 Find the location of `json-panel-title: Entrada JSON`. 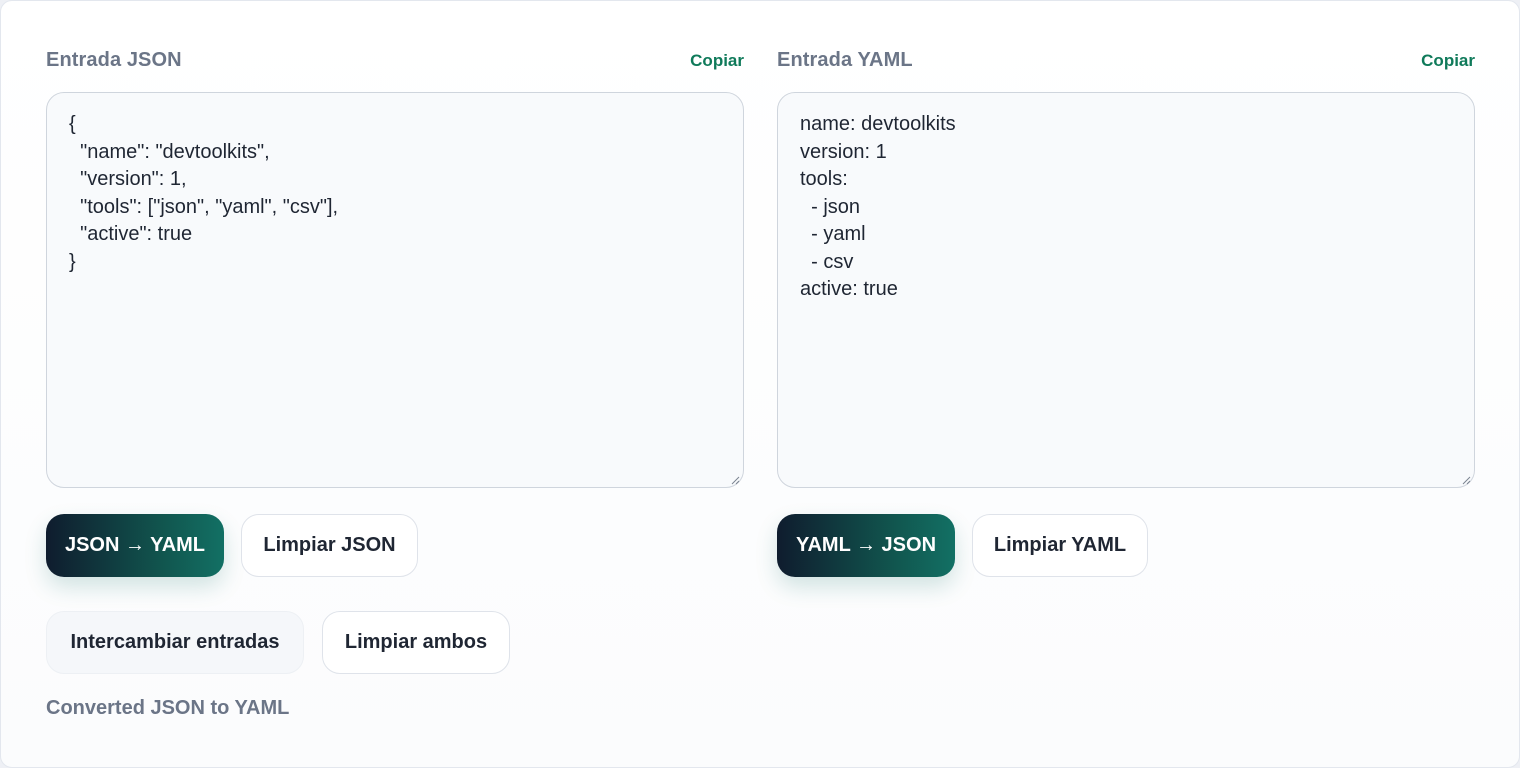

json-panel-title: Entrada JSON is located at coordinates (114, 60).